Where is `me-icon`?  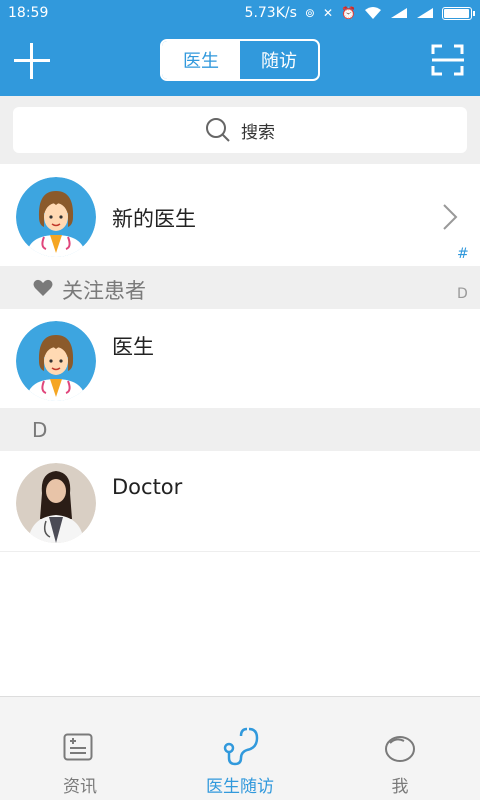
me-icon is located at coordinates (400, 749).